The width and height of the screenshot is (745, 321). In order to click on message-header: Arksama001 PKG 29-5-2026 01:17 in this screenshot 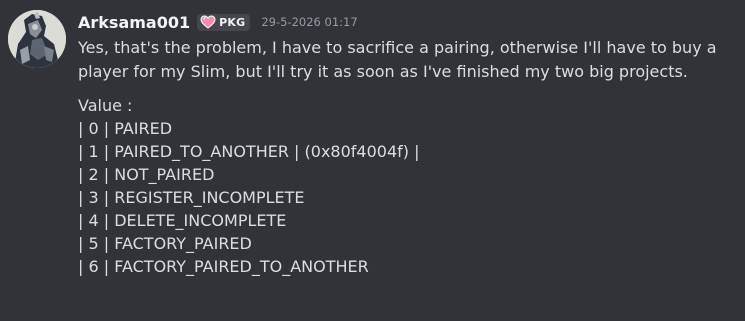, I will do `click(218, 22)`.